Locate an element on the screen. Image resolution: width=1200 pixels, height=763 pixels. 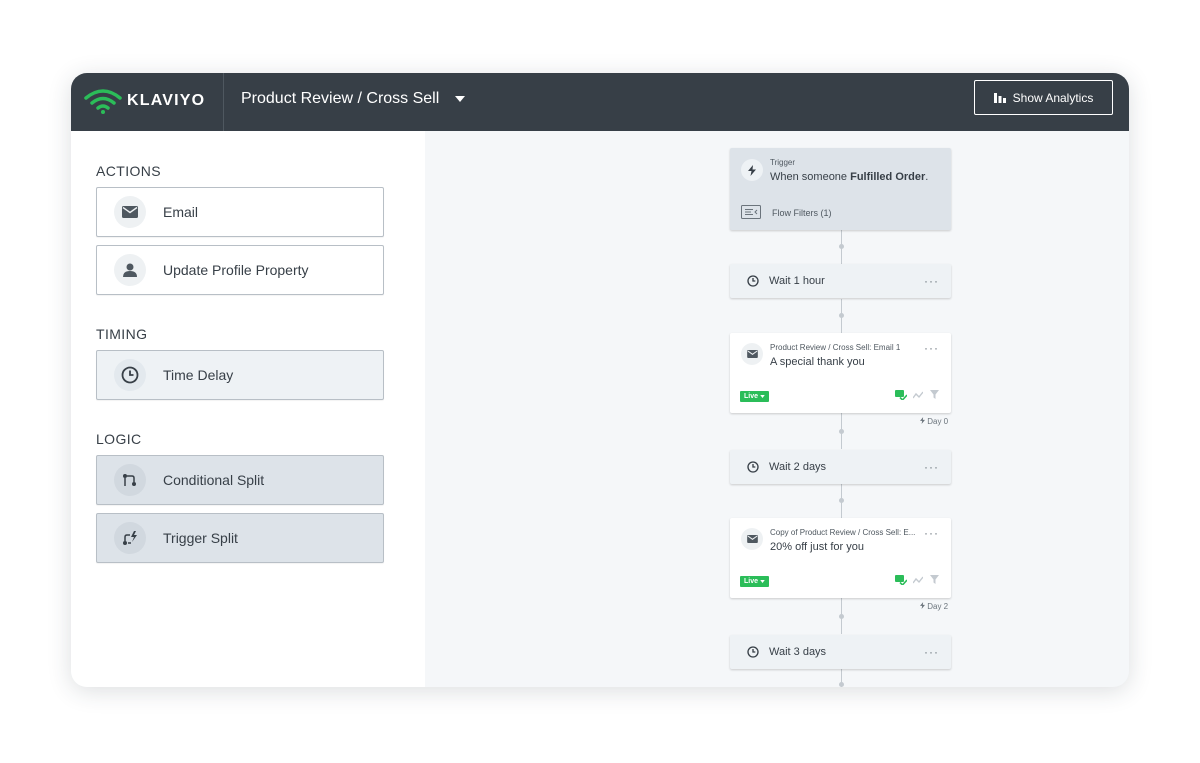
flow-filters-link: Flow Filters (1) is located at coordinates (802, 213).